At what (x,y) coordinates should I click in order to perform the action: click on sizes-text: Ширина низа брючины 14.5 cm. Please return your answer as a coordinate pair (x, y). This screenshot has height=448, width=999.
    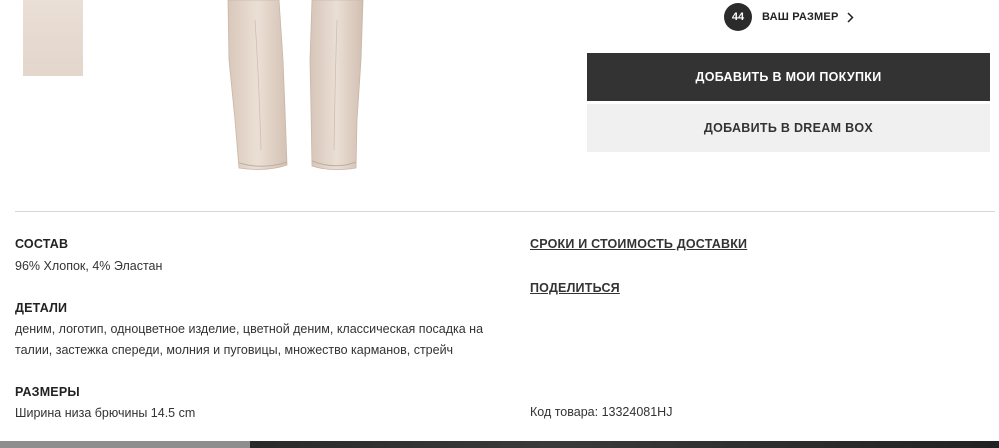
    Looking at the image, I should click on (105, 413).